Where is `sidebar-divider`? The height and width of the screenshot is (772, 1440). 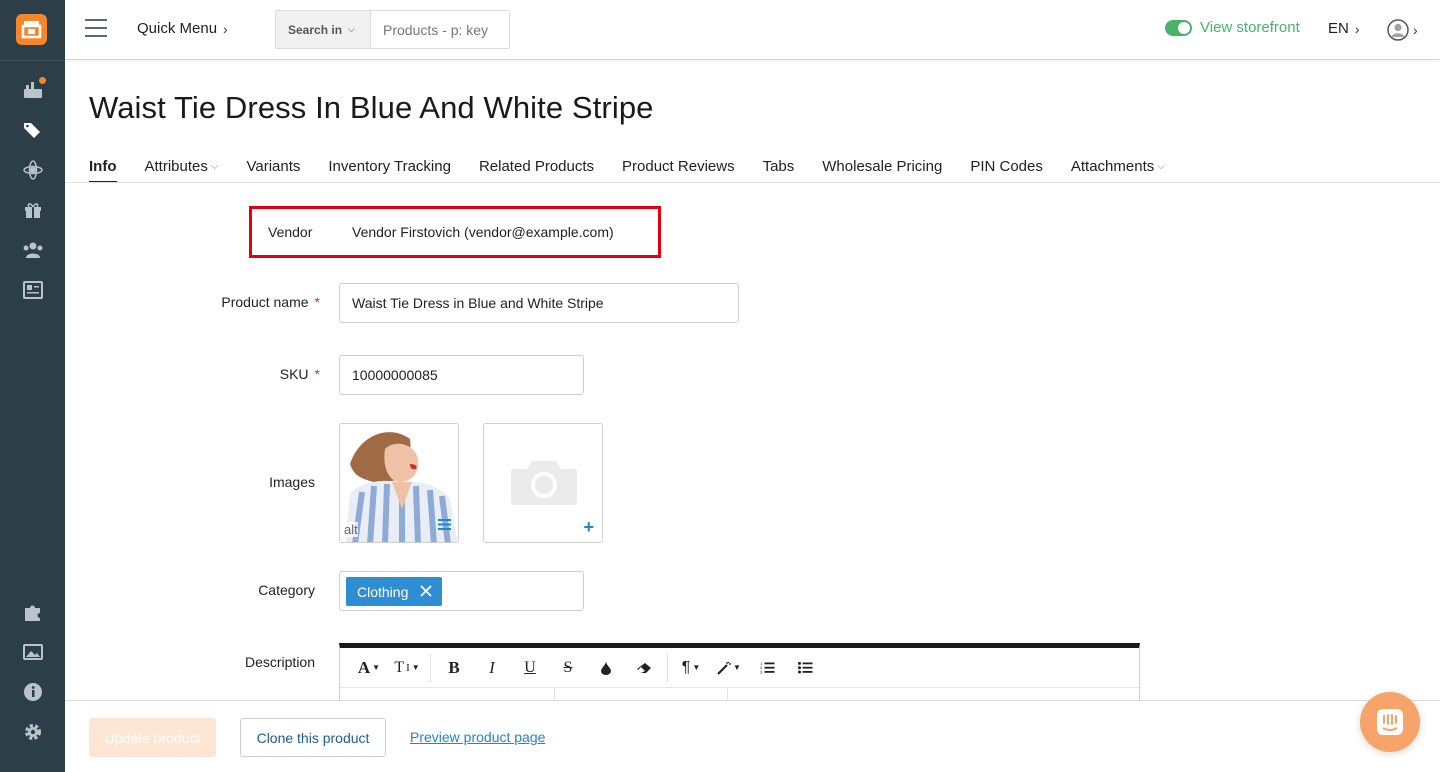
sidebar-divider is located at coordinates (32, 60).